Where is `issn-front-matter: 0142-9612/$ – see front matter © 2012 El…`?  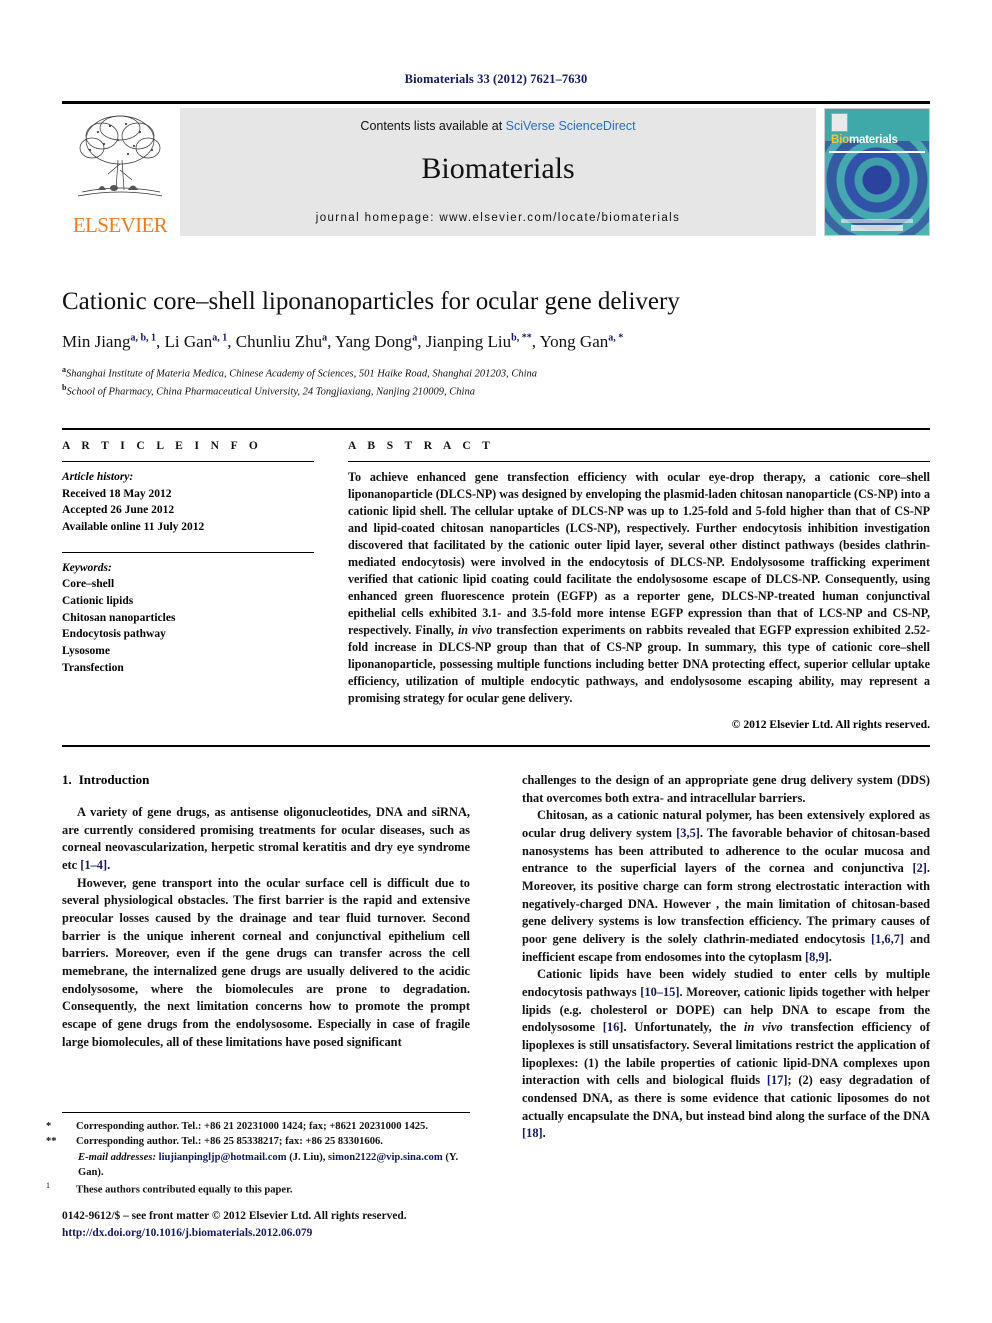
issn-front-matter: 0142-9612/$ – see front matter © 2012 El… is located at coordinates (234, 1216).